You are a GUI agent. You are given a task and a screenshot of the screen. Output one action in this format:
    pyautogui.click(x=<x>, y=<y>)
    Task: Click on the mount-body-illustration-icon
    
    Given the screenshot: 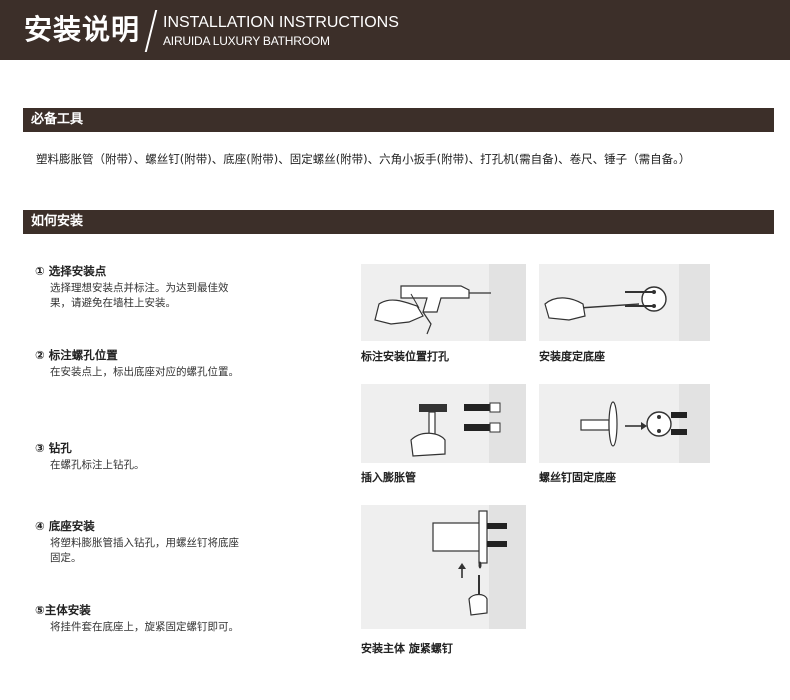 What is the action you would take?
    pyautogui.click(x=479, y=567)
    